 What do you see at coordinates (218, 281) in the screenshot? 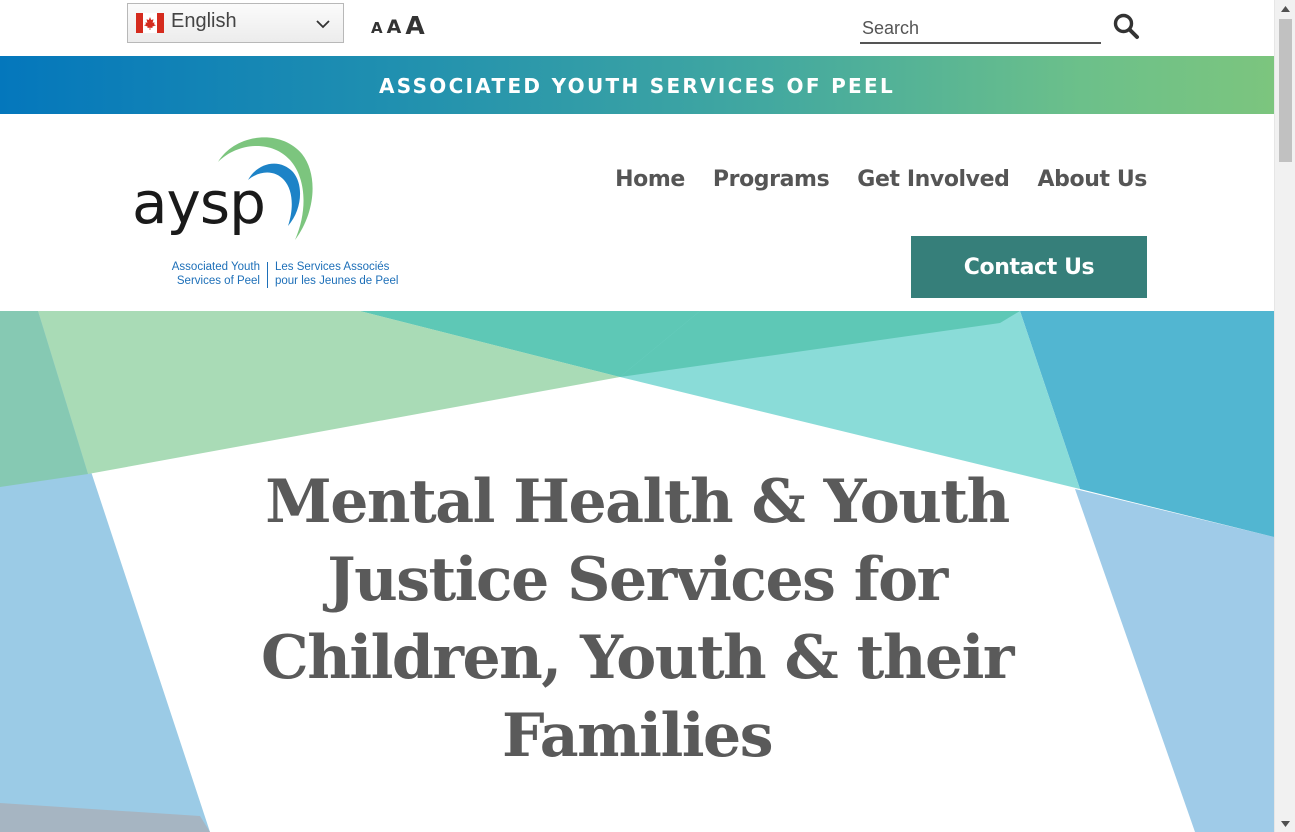
I see `logo-subtitle-en-line2: Services of Peel` at bounding box center [218, 281].